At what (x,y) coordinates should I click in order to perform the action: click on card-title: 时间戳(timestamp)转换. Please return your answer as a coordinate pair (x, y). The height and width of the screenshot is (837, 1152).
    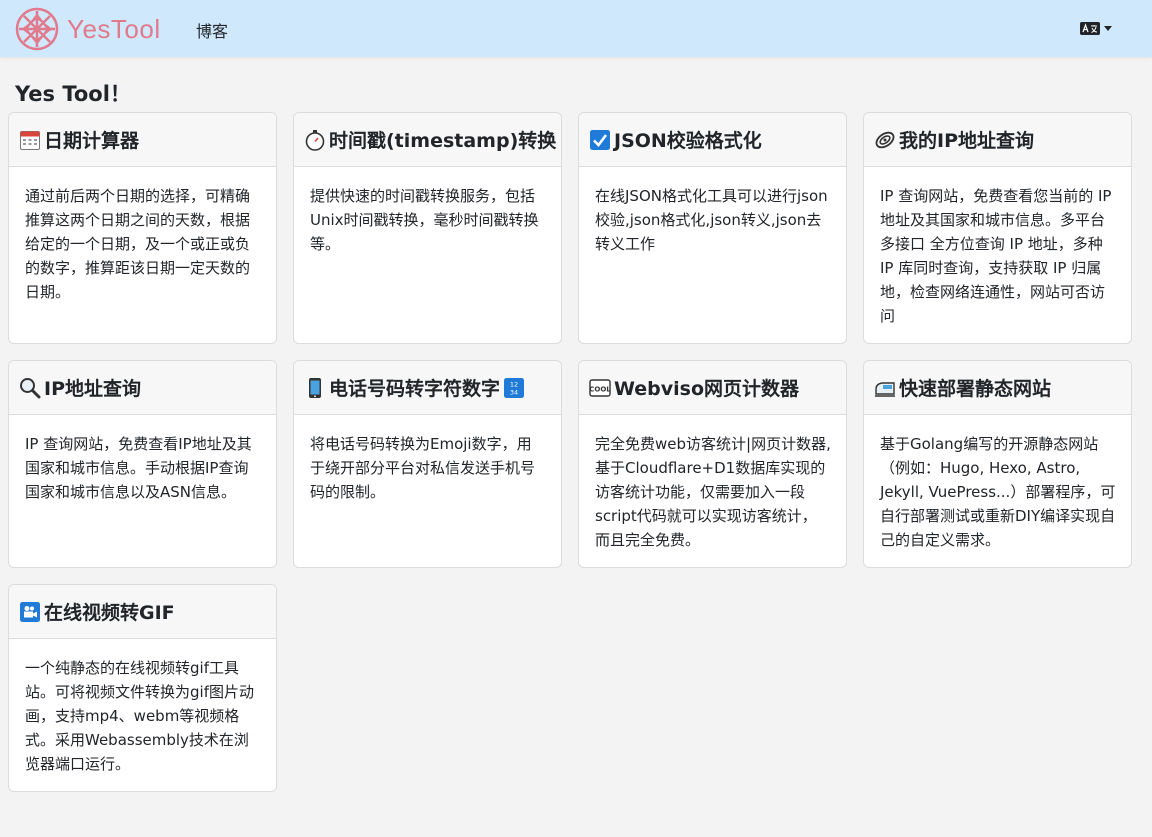
    Looking at the image, I should click on (443, 141).